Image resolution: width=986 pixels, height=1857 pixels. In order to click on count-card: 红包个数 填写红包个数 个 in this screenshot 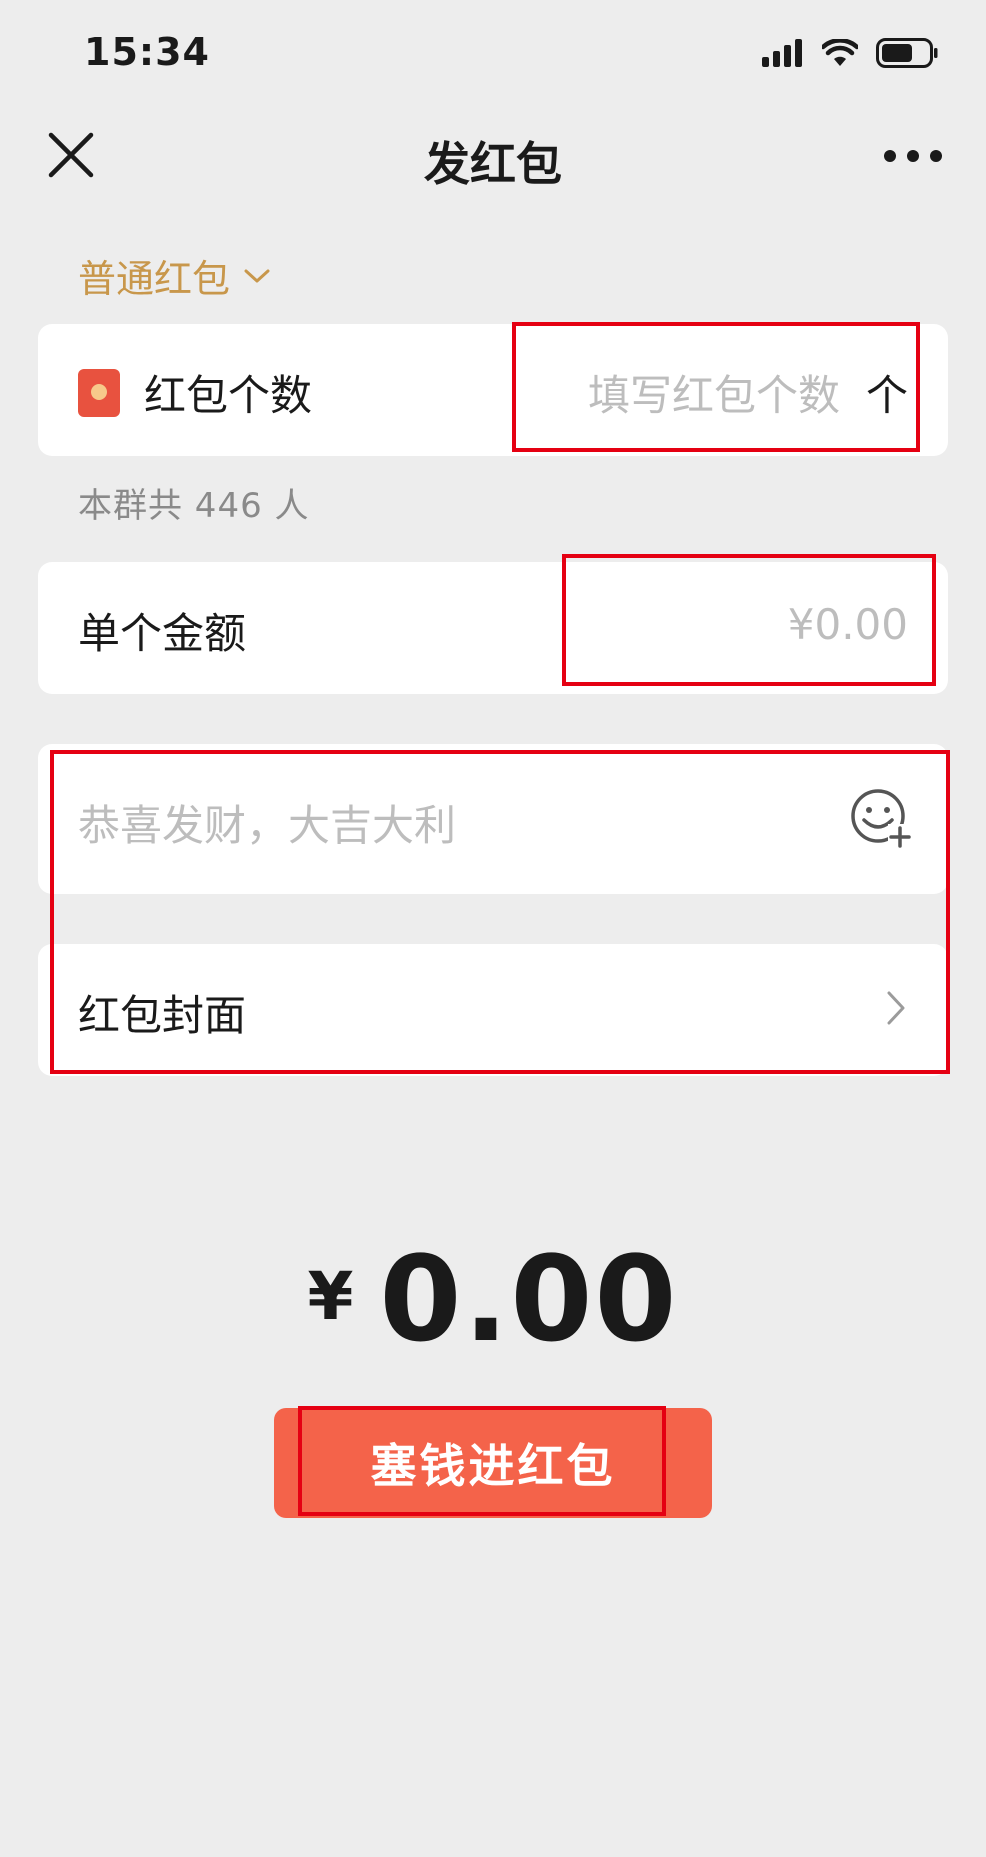, I will do `click(493, 390)`.